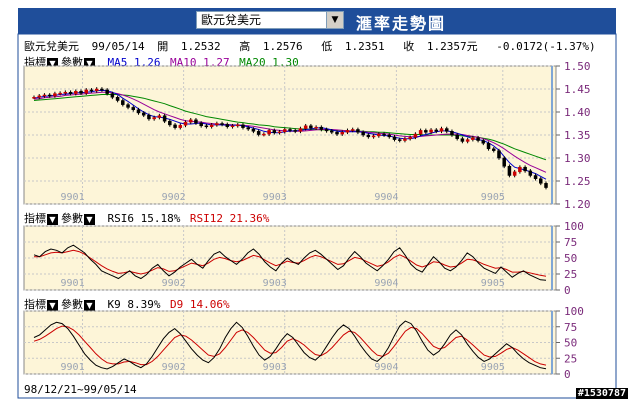 This screenshot has height=404, width=632. What do you see at coordinates (577, 112) in the screenshot?
I see `y-tick-label: 1.40` at bounding box center [577, 112].